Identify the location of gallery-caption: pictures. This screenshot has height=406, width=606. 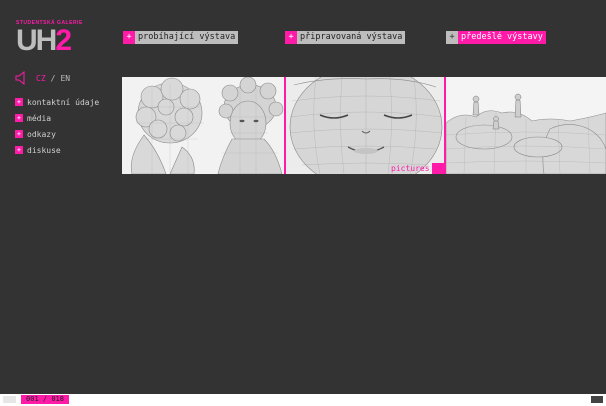
(416, 168).